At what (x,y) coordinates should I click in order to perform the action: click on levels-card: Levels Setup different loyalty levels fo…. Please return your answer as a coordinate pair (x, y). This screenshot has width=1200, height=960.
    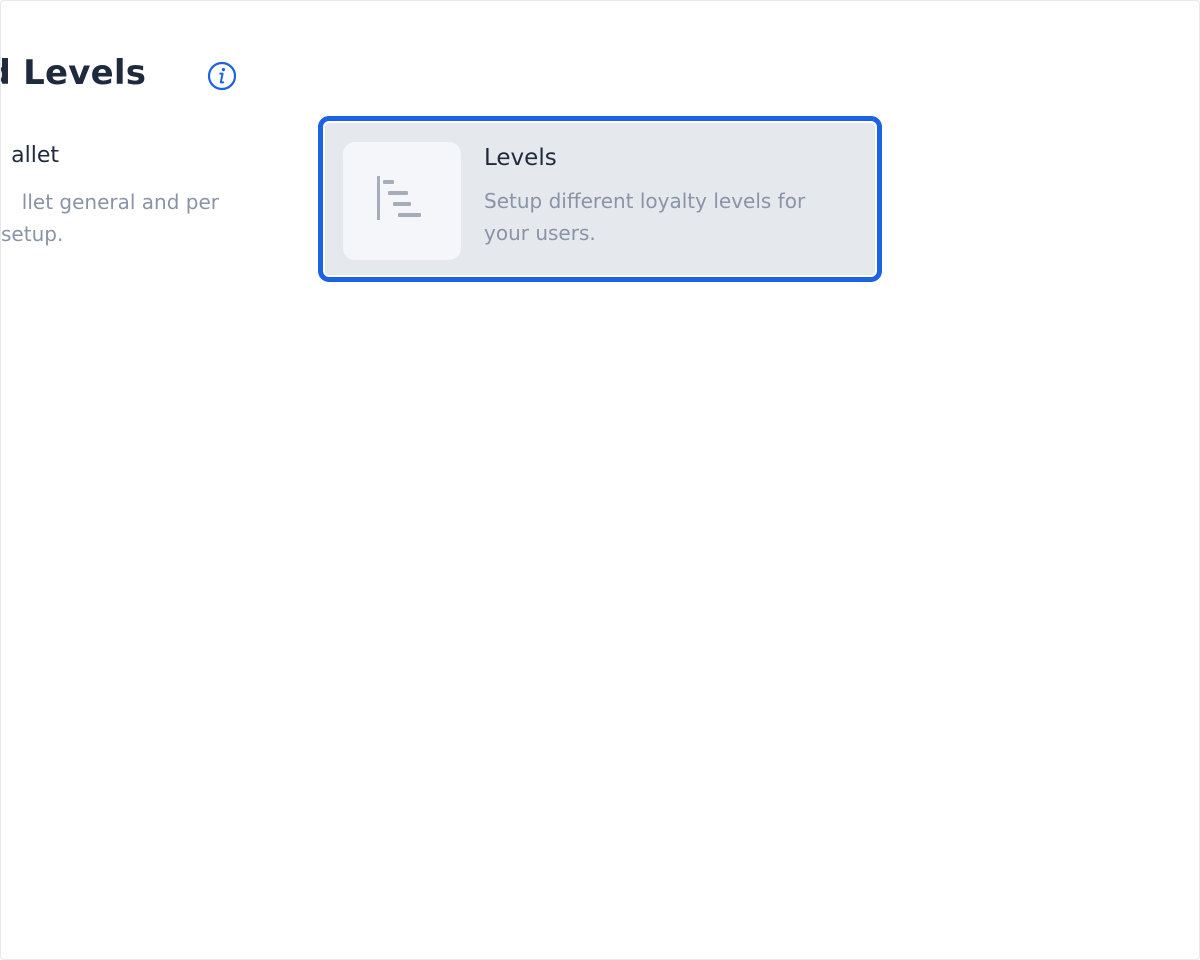
    Looking at the image, I should click on (600, 199).